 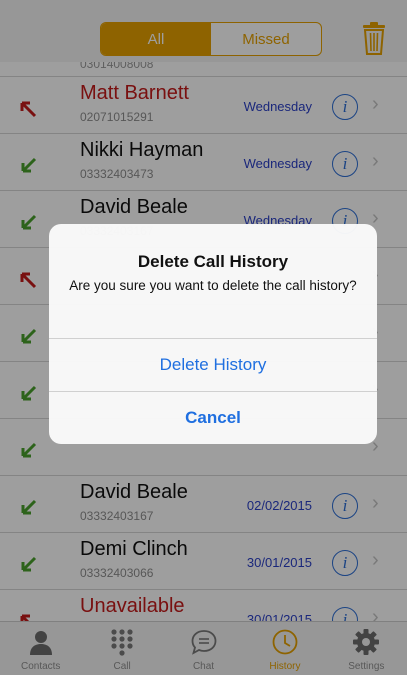 I want to click on delete-history-button: Delete History, so click(x=213, y=364).